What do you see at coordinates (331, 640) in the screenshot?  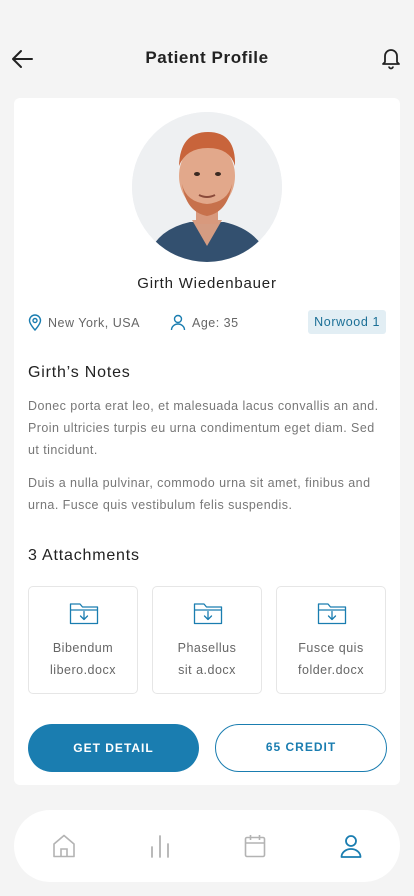 I see `attachment-item: Fusce quis folder.docx` at bounding box center [331, 640].